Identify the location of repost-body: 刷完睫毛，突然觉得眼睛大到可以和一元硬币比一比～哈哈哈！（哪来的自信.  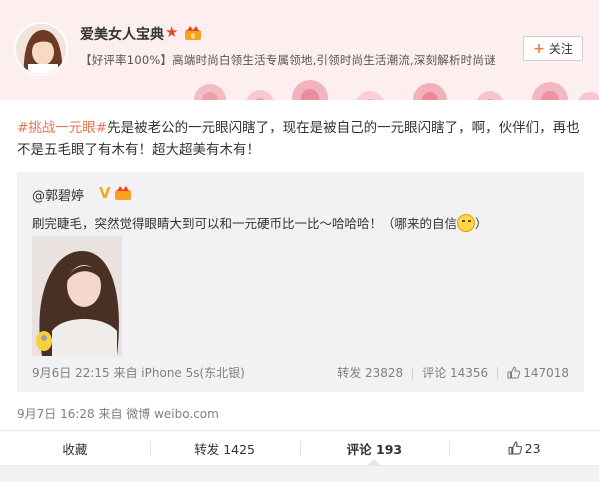
(245, 223).